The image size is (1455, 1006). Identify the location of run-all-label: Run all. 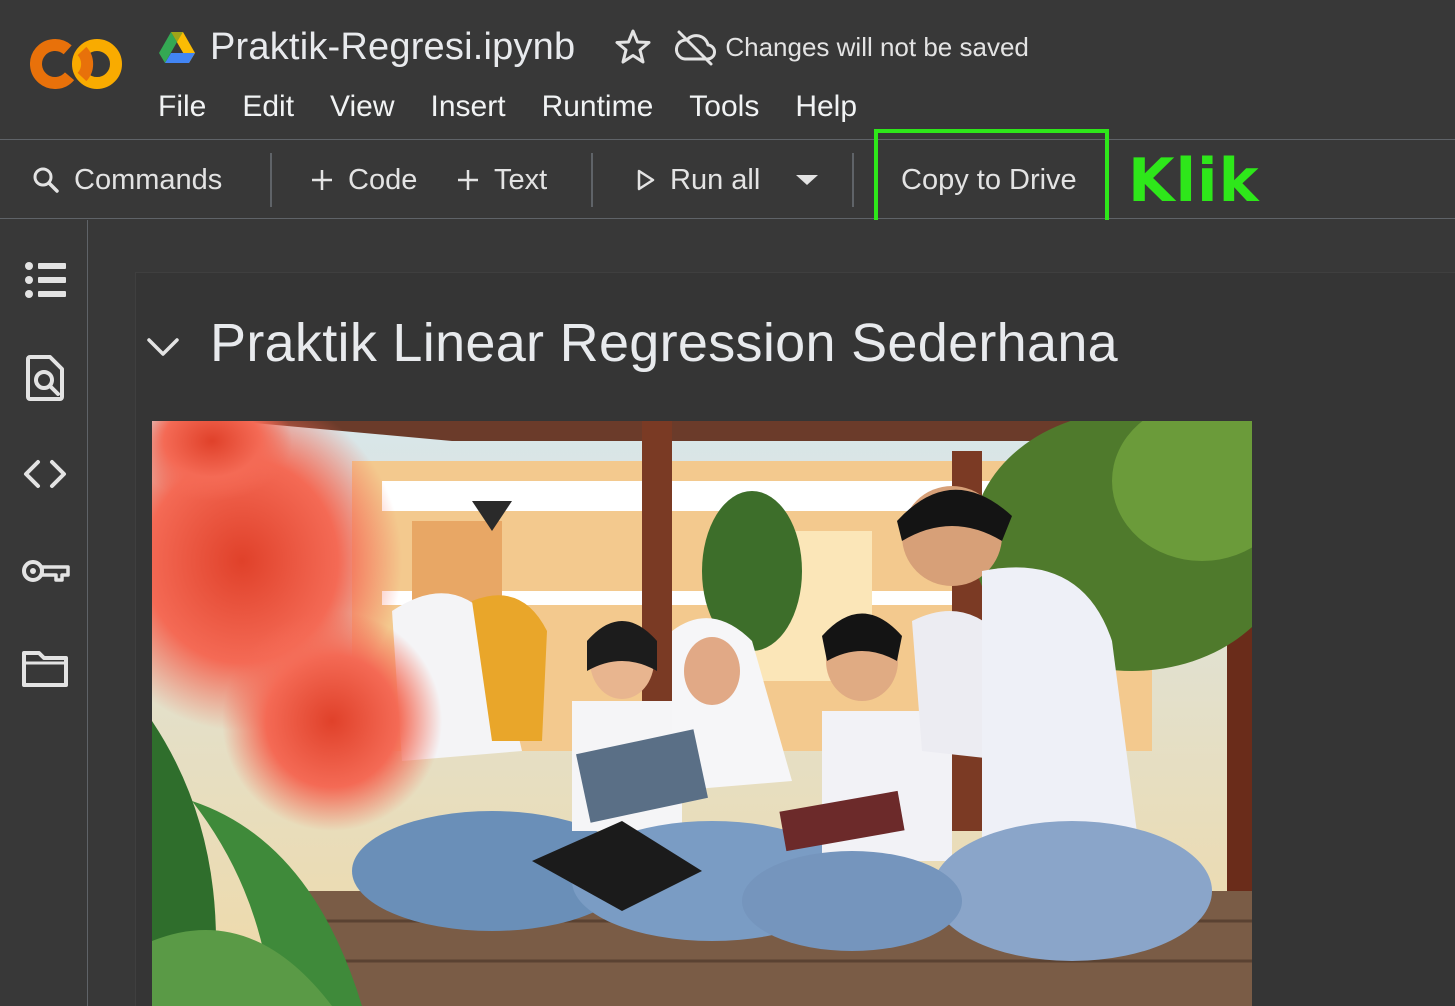
(715, 179).